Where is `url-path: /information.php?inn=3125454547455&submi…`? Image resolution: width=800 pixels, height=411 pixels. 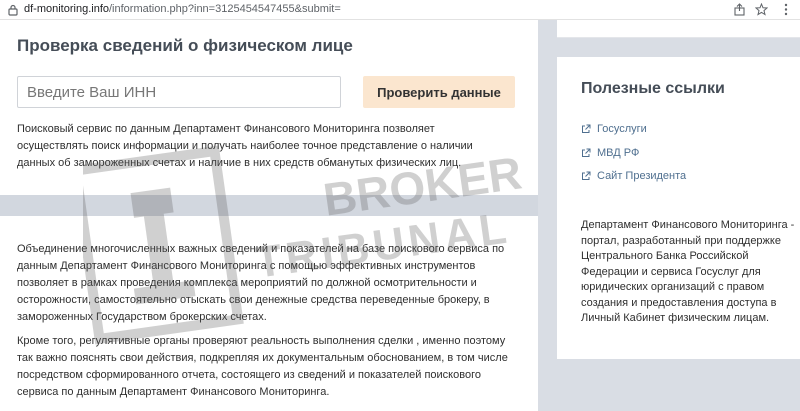 url-path: /information.php?inn=3125454547455&submi… is located at coordinates (225, 9).